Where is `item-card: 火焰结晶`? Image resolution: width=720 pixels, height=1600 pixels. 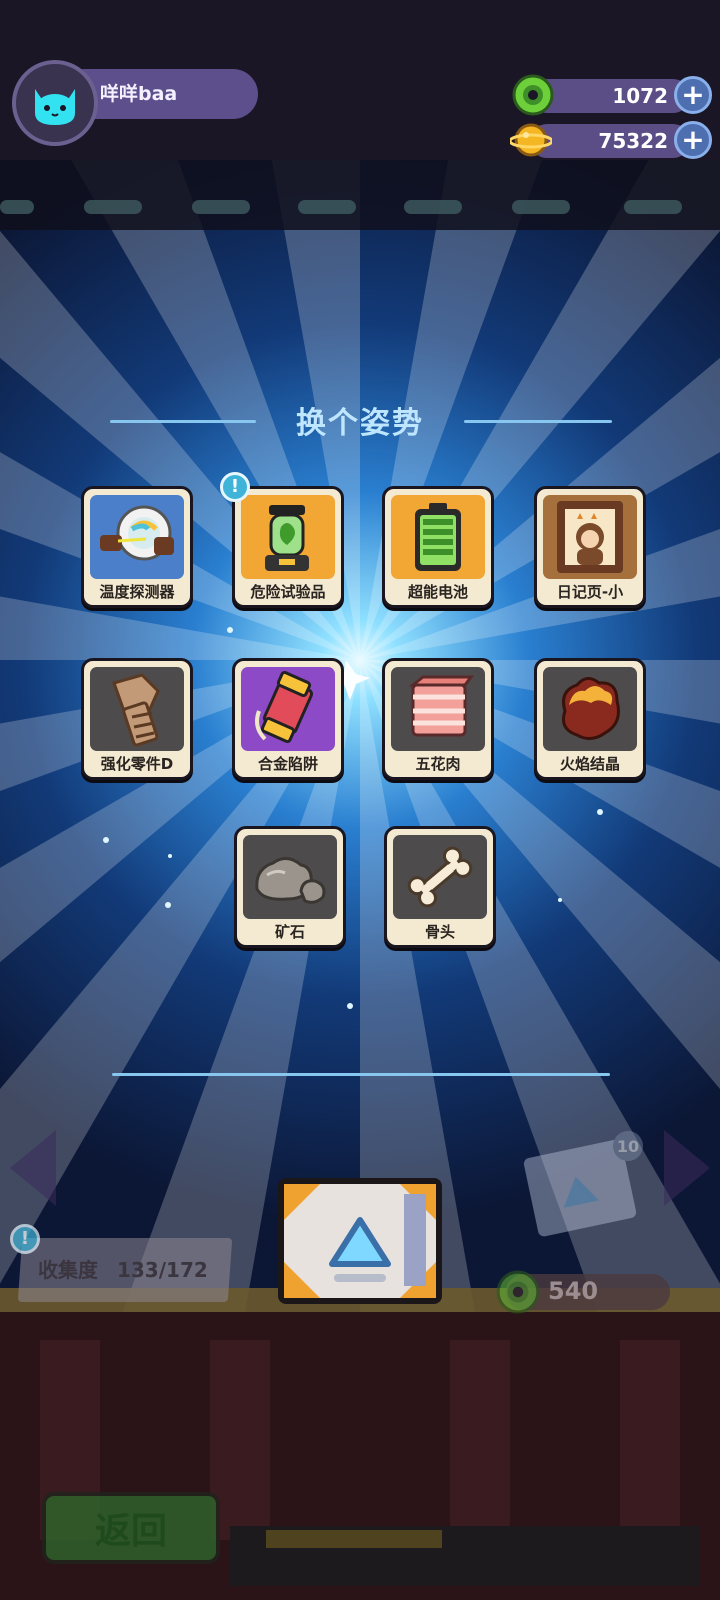
item-card: 火焰结晶 is located at coordinates (590, 719).